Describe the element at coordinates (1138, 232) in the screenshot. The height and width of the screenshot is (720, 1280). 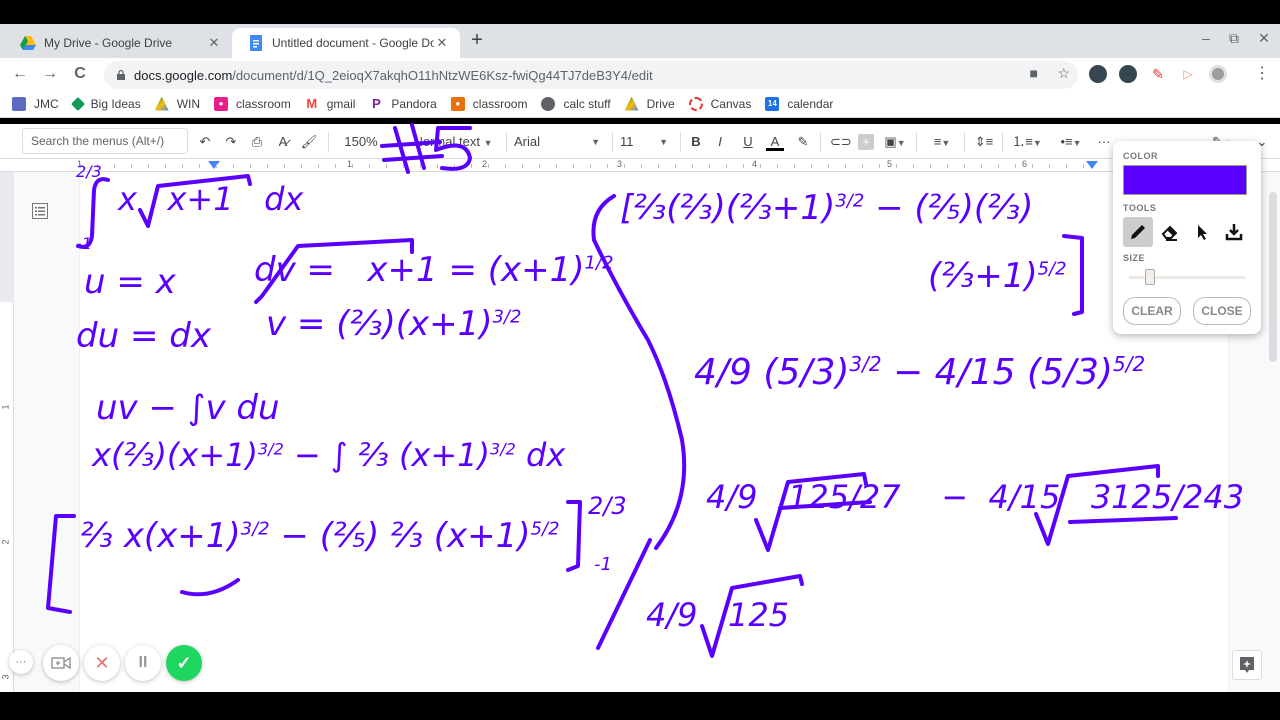
I see `pencil-icon` at that location.